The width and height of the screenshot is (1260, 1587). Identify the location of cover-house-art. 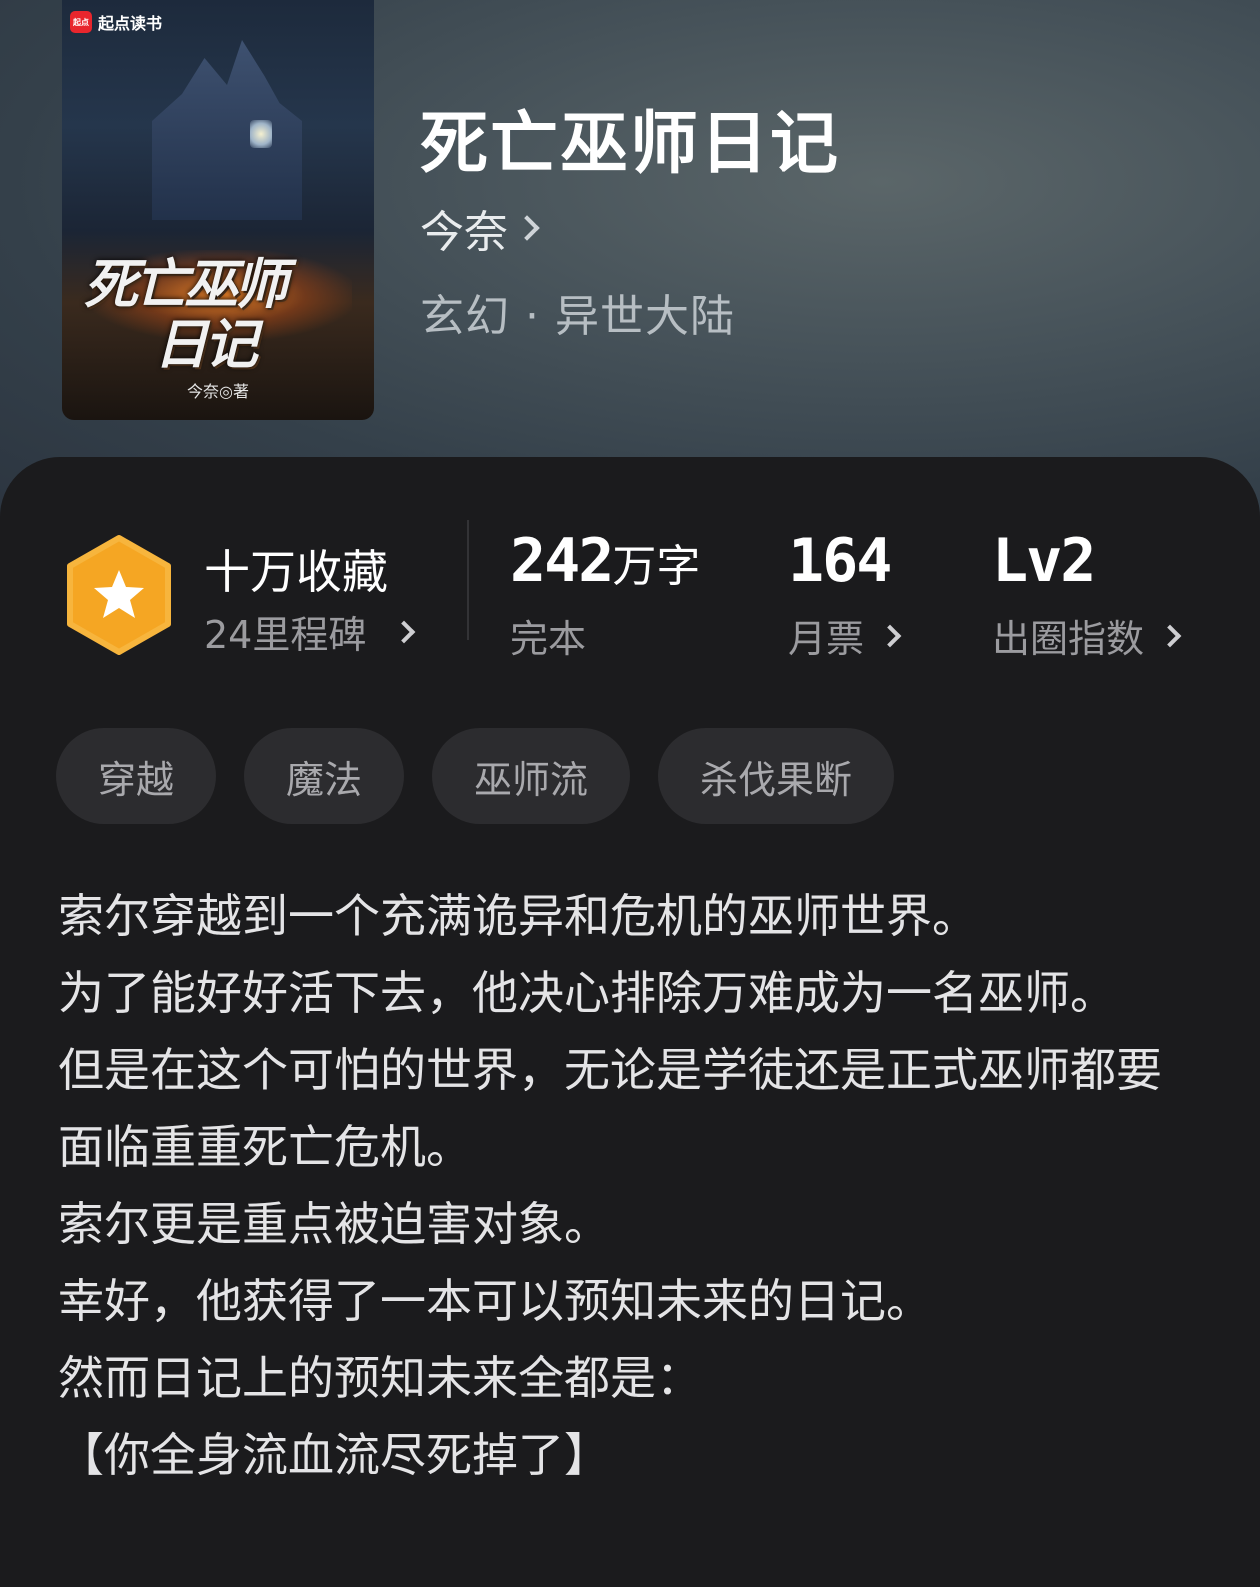
(227, 130).